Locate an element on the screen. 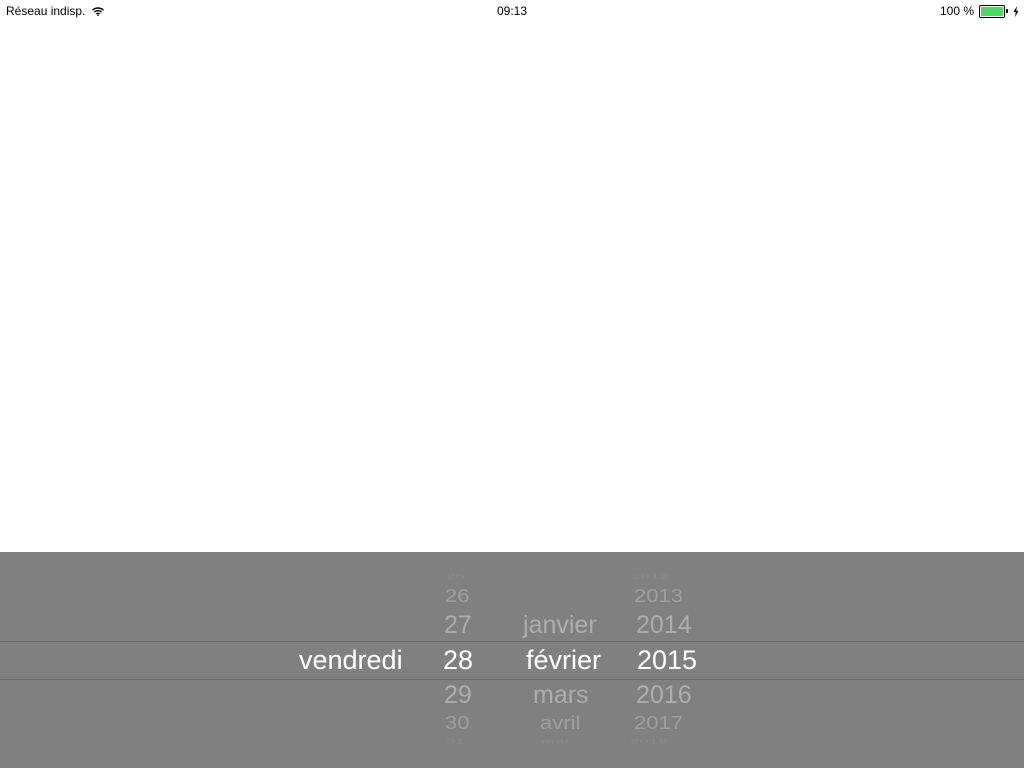 This screenshot has height=768, width=1024. battery-fill is located at coordinates (992, 11).